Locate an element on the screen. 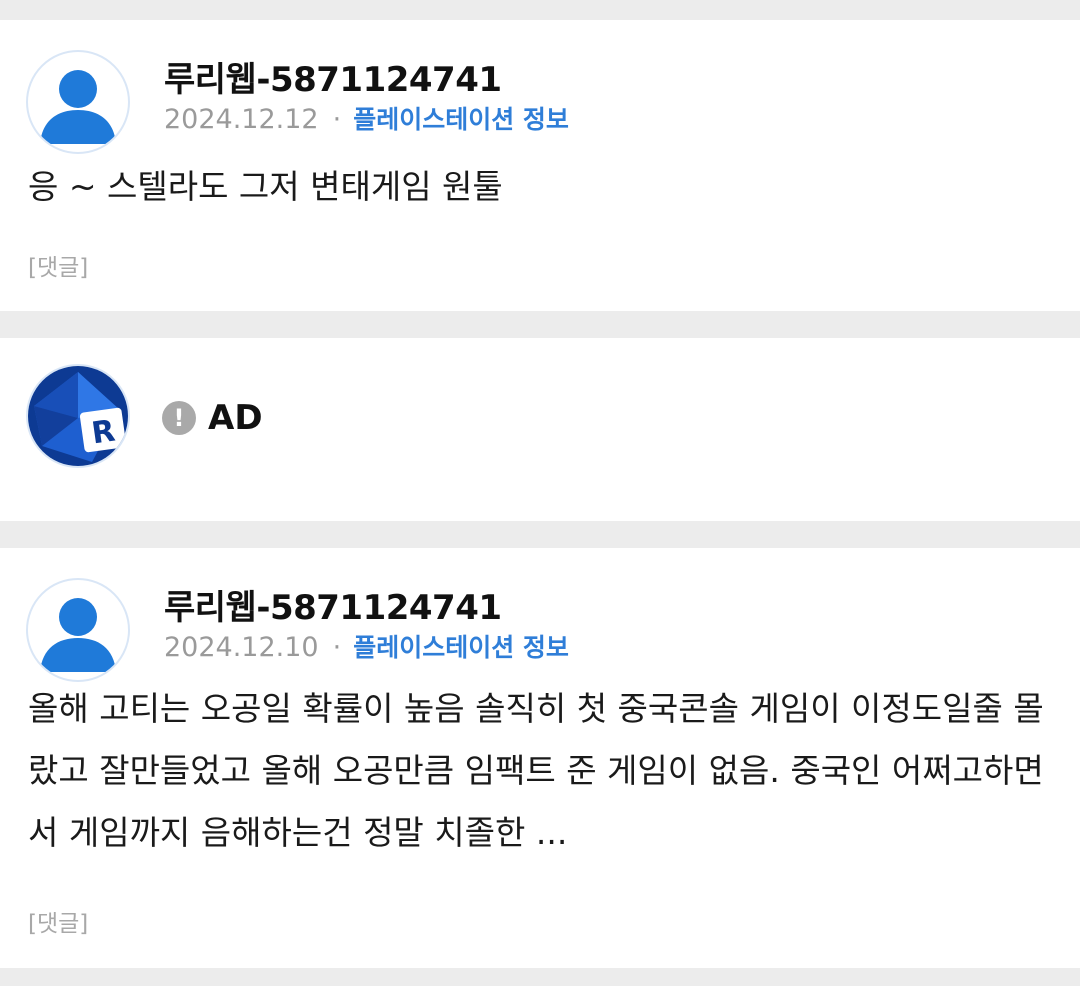 This screenshot has width=1080, height=986. ad-badge: ! AD is located at coordinates (212, 418).